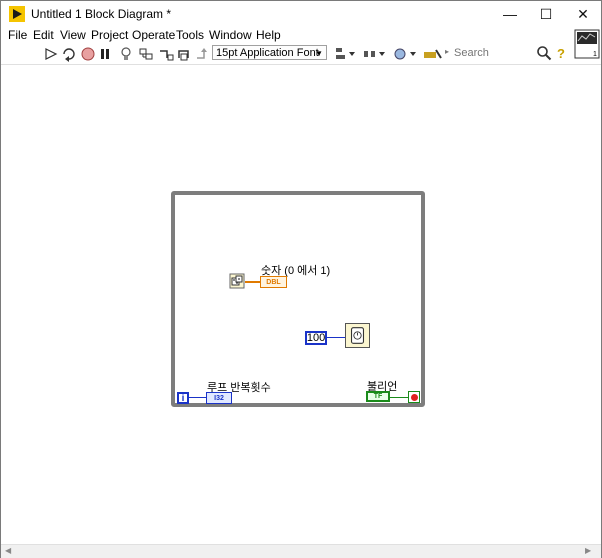 This screenshot has height=558, width=602. I want to click on menu-edit: Edit, so click(43, 35).